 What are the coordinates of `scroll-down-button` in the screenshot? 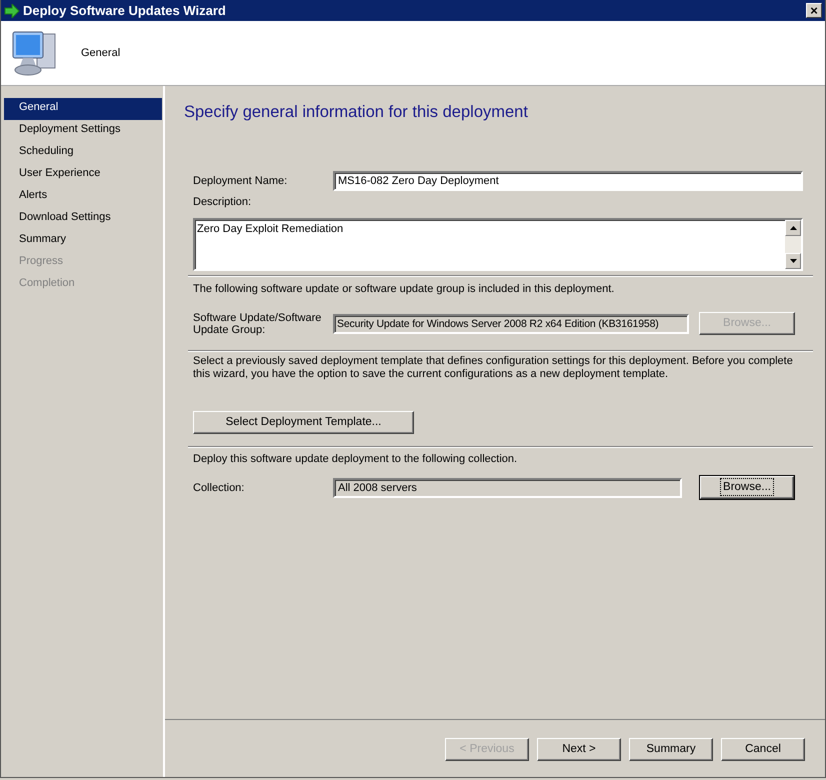 It's located at (793, 261).